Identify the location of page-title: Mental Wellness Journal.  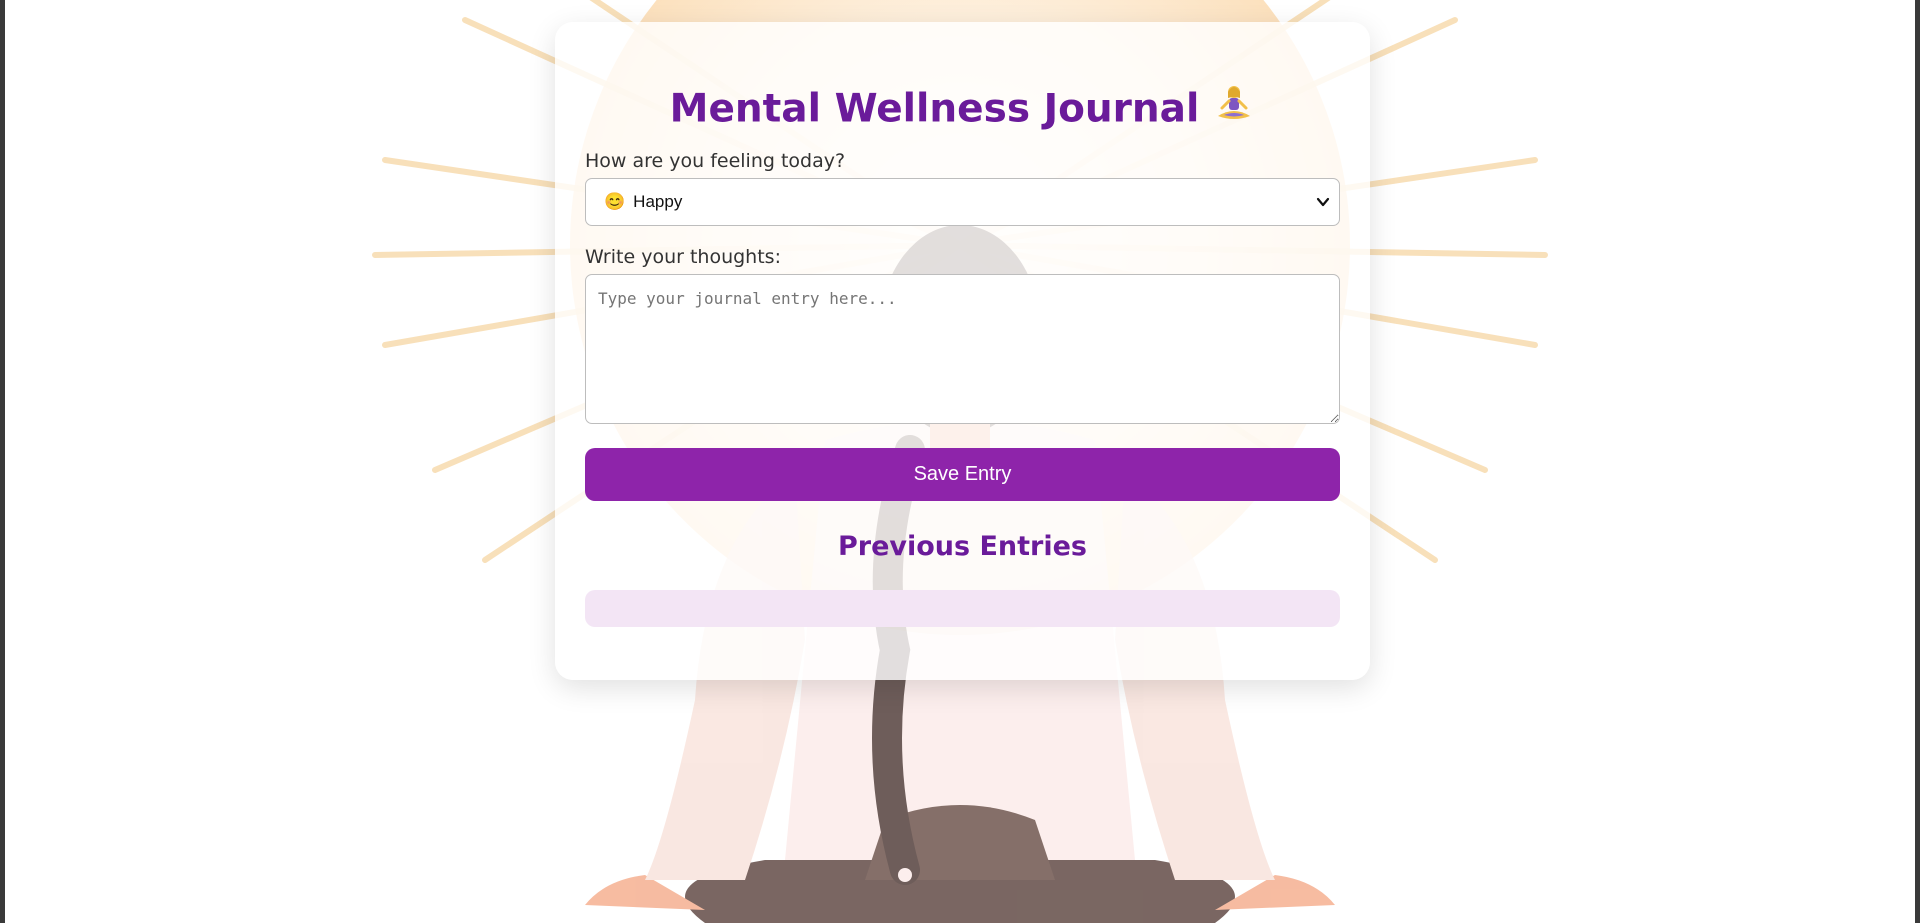
(962, 111).